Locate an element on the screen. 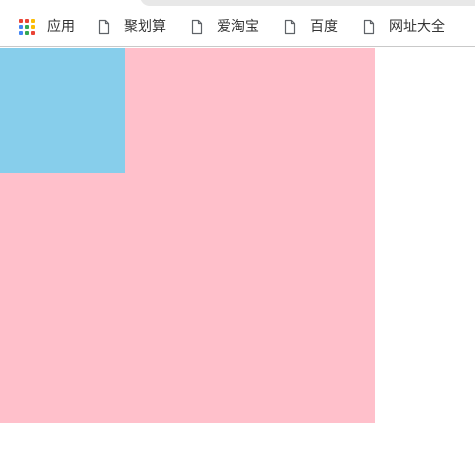 This screenshot has height=471, width=475. bookmarks-bar: 应用 聚划算 爱淘宝 百度 网址大全 is located at coordinates (237, 27).